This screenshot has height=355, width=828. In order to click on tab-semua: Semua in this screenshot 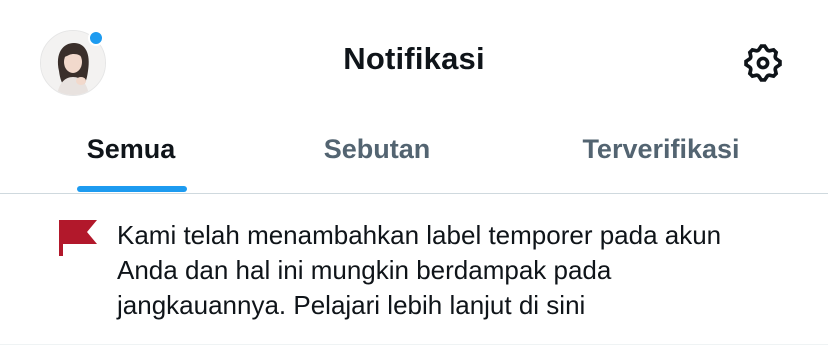, I will do `click(131, 156)`.